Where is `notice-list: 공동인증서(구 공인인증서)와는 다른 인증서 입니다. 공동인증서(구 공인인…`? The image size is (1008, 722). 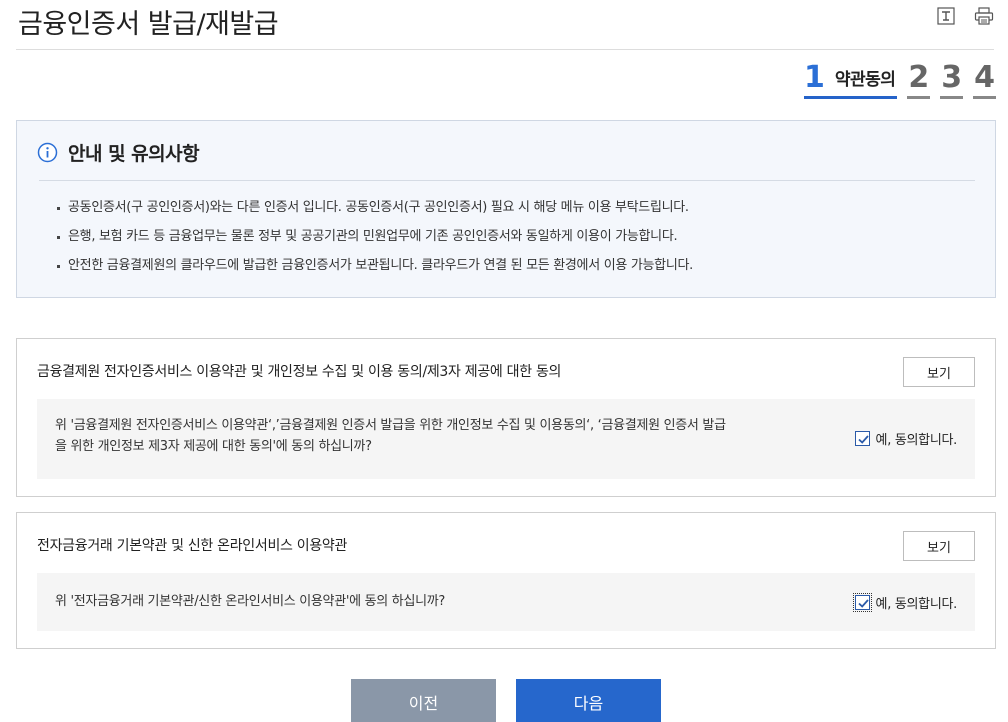 notice-list: 공동인증서(구 공인인증서)와는 다른 인증서 입니다. 공동인증서(구 공인인… is located at coordinates (375, 242).